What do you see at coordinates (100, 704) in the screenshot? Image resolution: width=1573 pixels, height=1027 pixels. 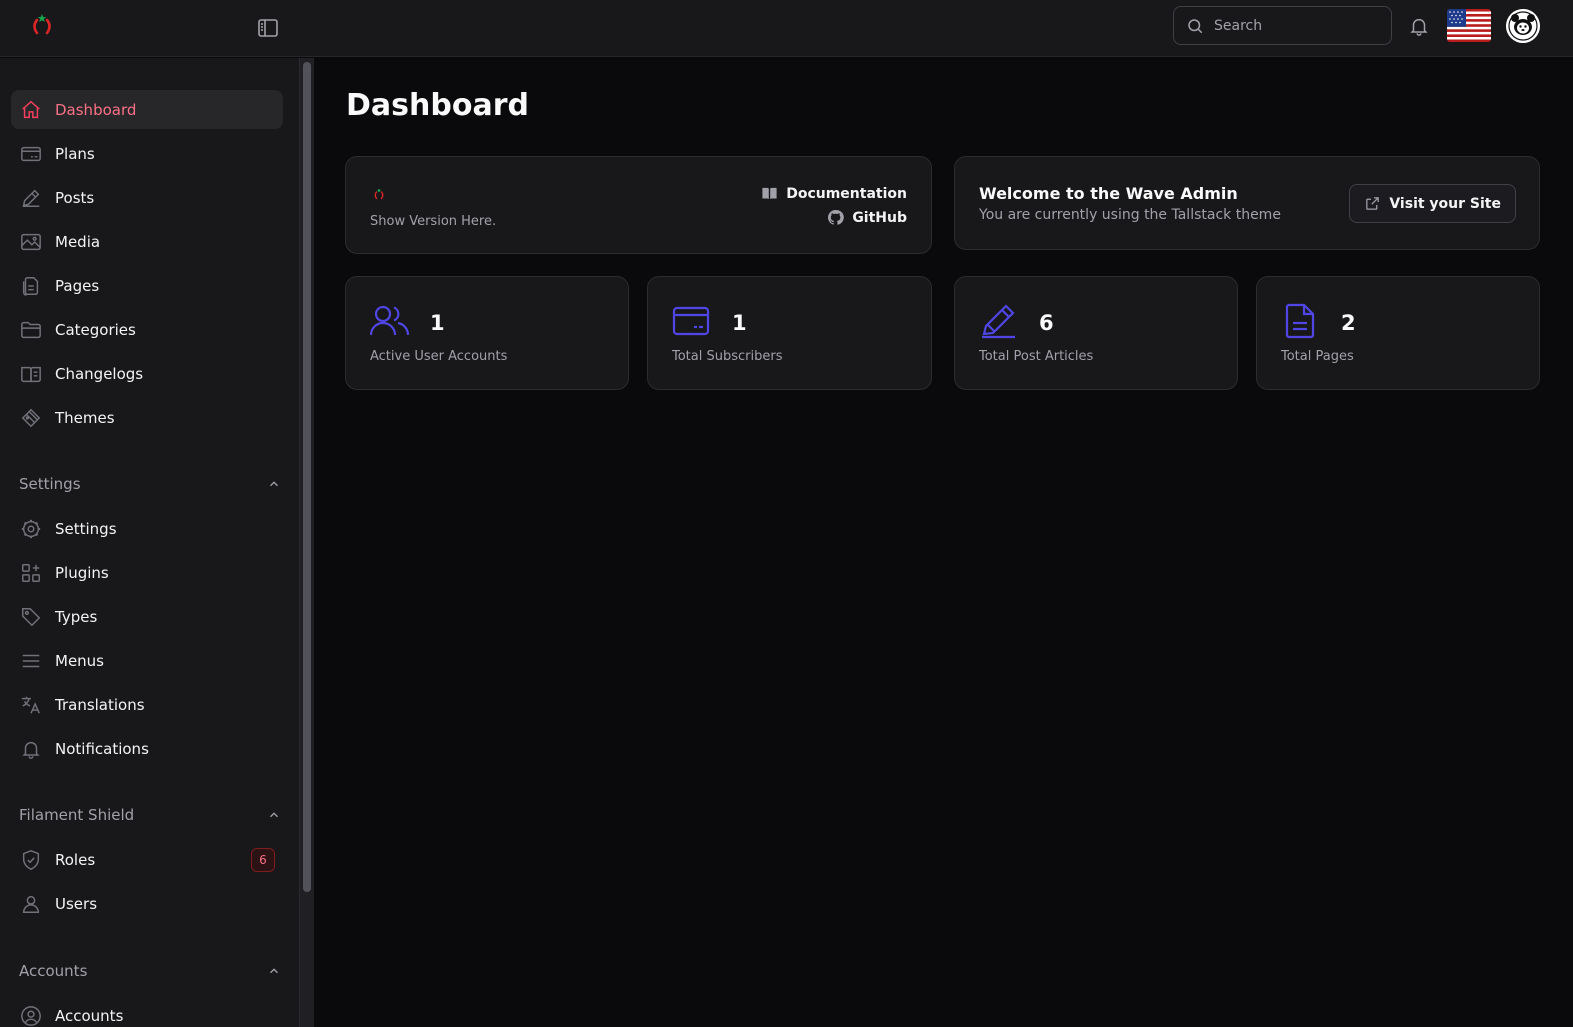 I see `sidebar-item-label: Translations` at bounding box center [100, 704].